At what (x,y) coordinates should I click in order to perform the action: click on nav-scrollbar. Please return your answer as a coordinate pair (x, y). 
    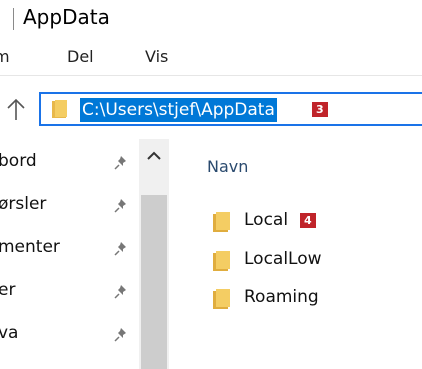
    Looking at the image, I should click on (154, 254).